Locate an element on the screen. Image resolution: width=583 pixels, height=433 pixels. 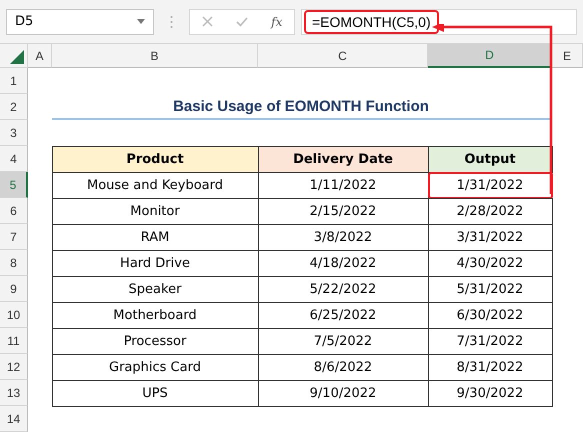
row-header: 13 is located at coordinates (14, 393).